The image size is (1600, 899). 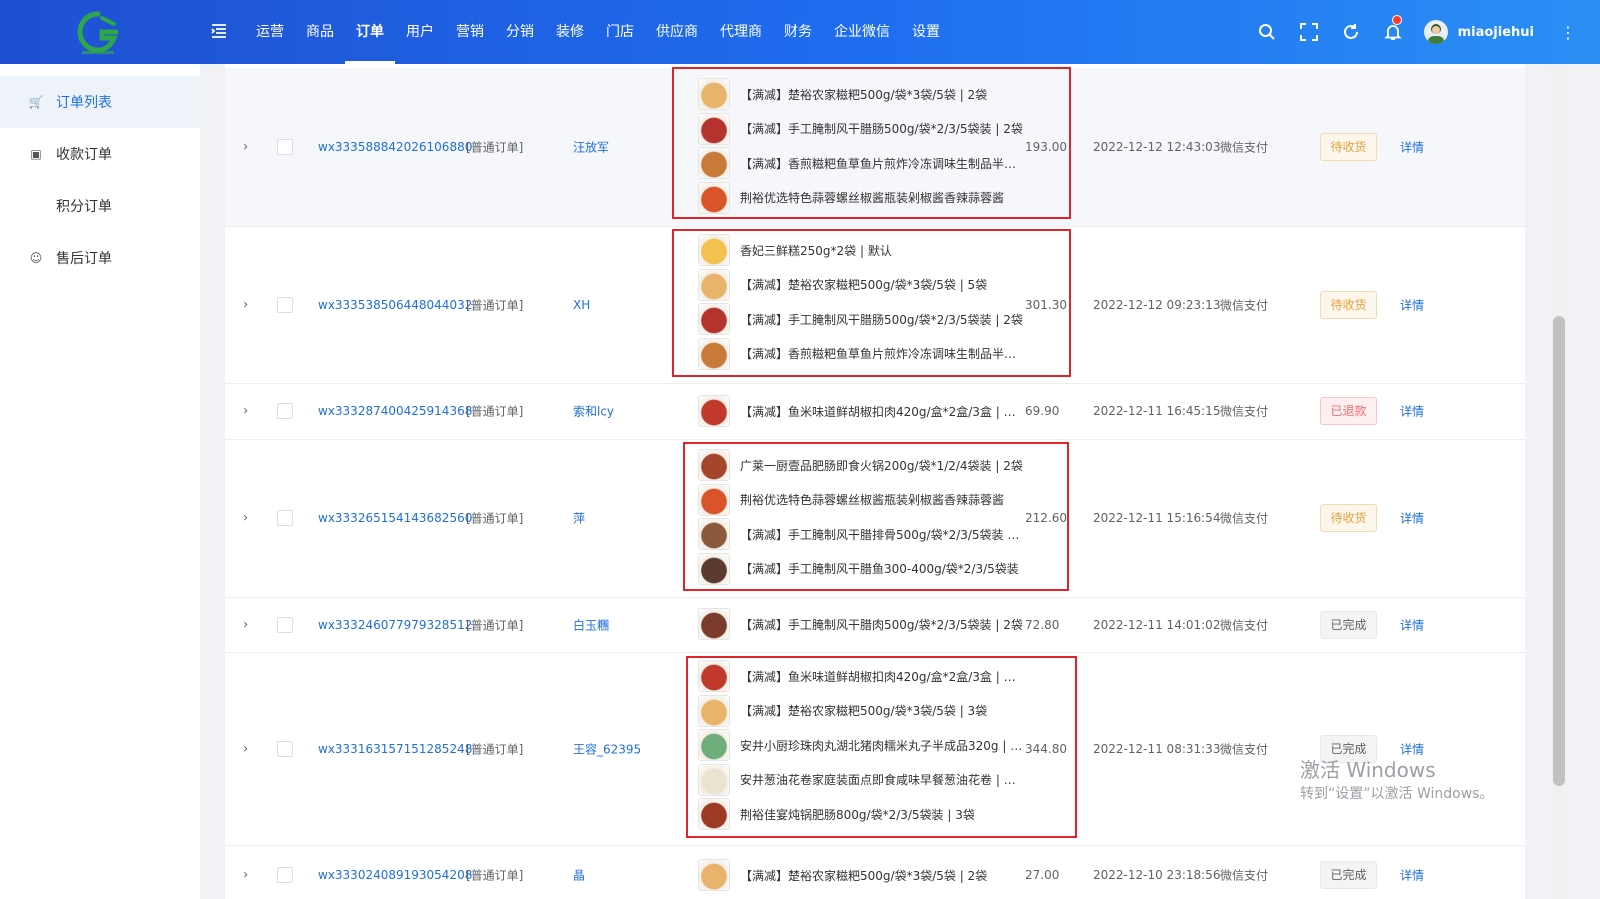 I want to click on nav-item-3: 用户, so click(x=420, y=32).